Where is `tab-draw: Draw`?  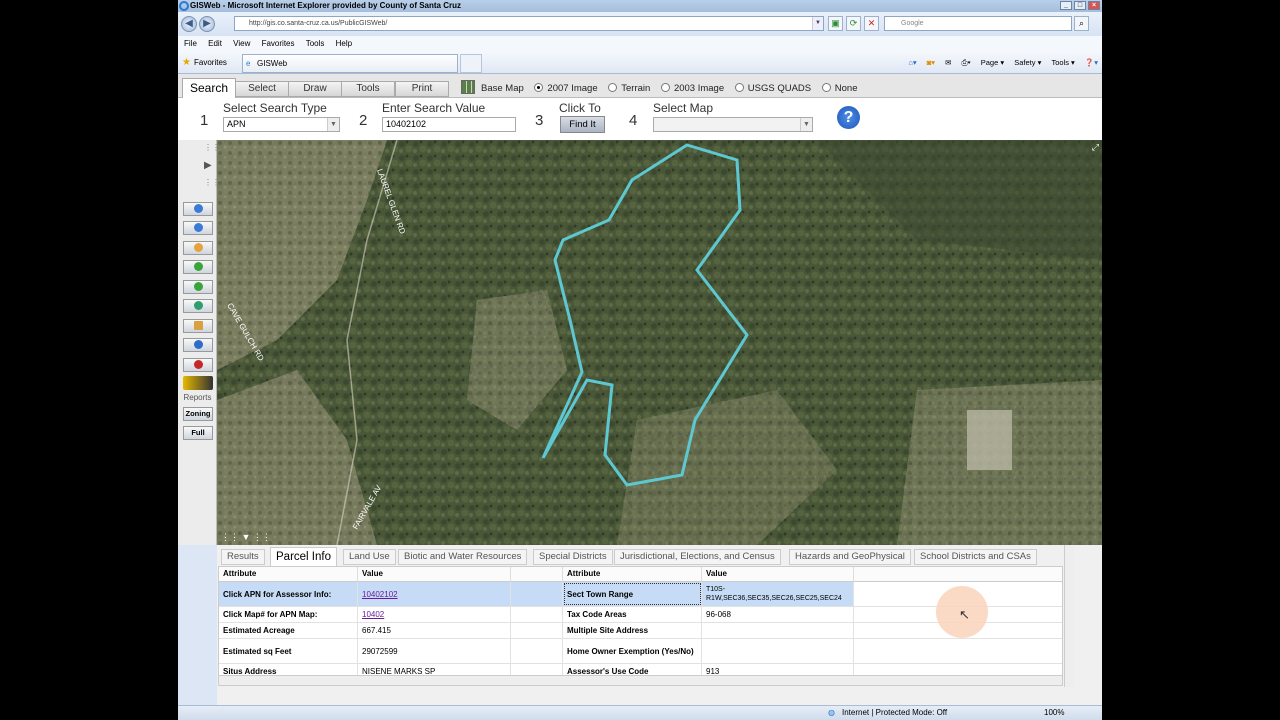
tab-draw: Draw is located at coordinates (315, 89).